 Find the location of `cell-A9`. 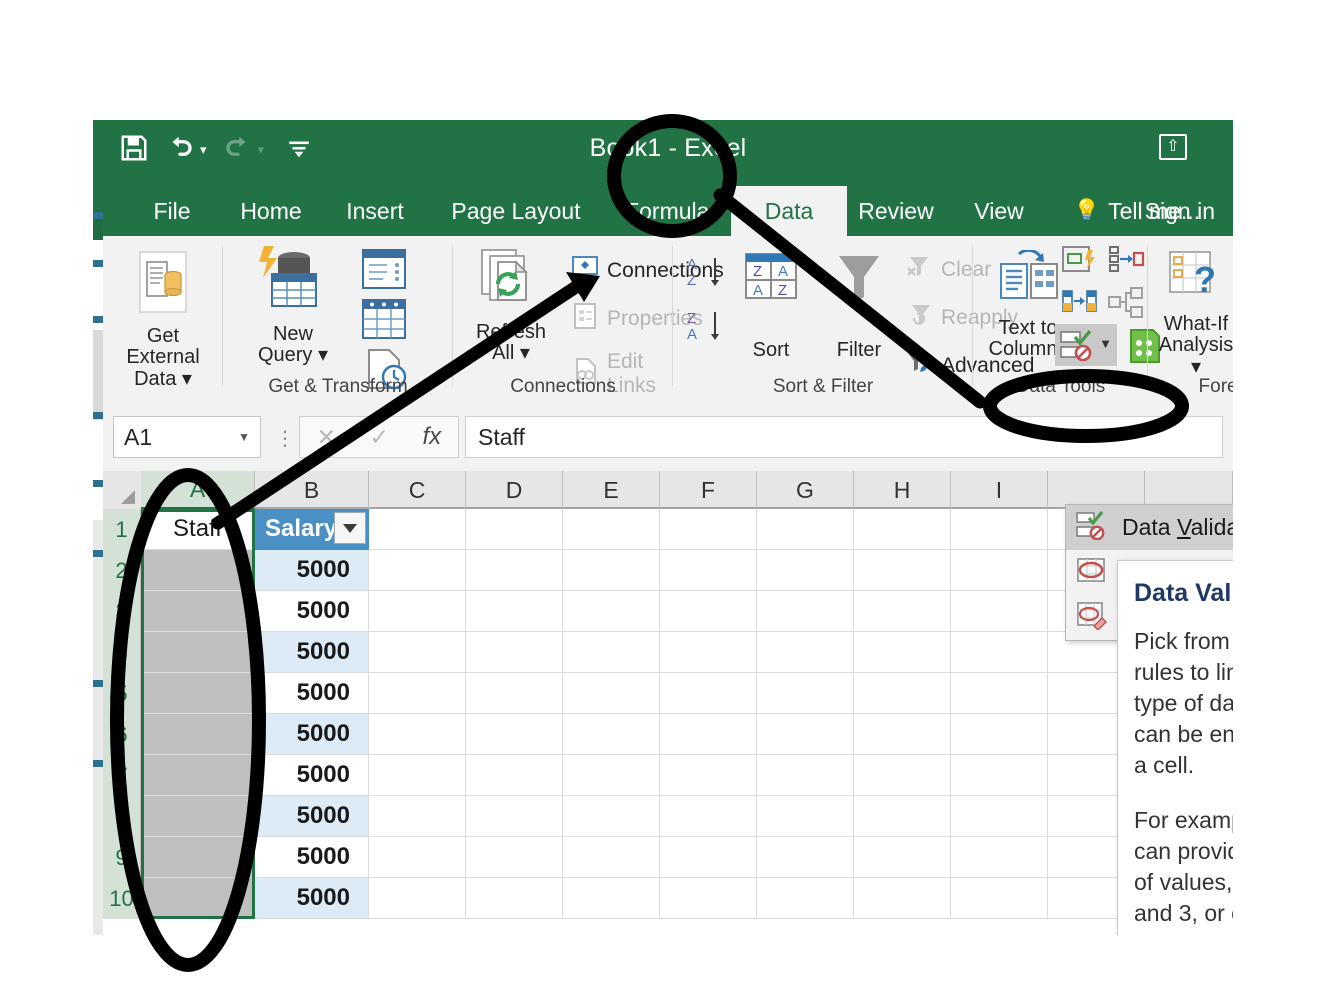

cell-A9 is located at coordinates (198, 857).